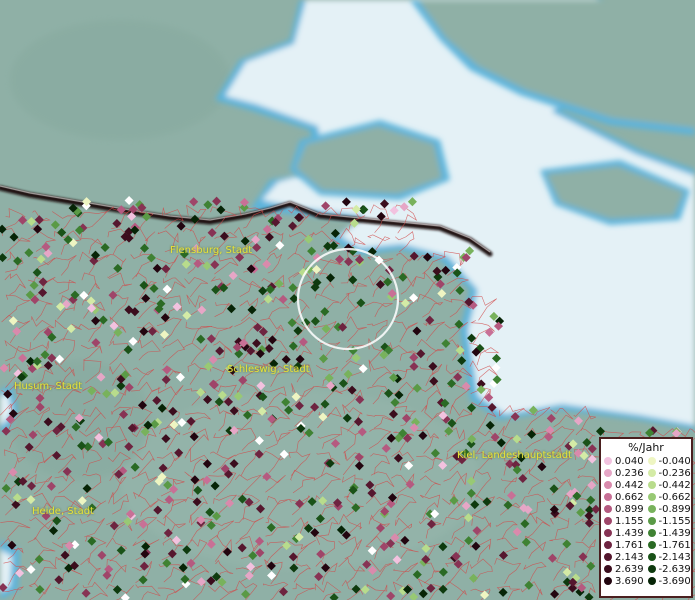 This screenshot has height=600, width=695. Describe the element at coordinates (674, 533) in the screenshot. I see `legend-label: -1.439` at that location.